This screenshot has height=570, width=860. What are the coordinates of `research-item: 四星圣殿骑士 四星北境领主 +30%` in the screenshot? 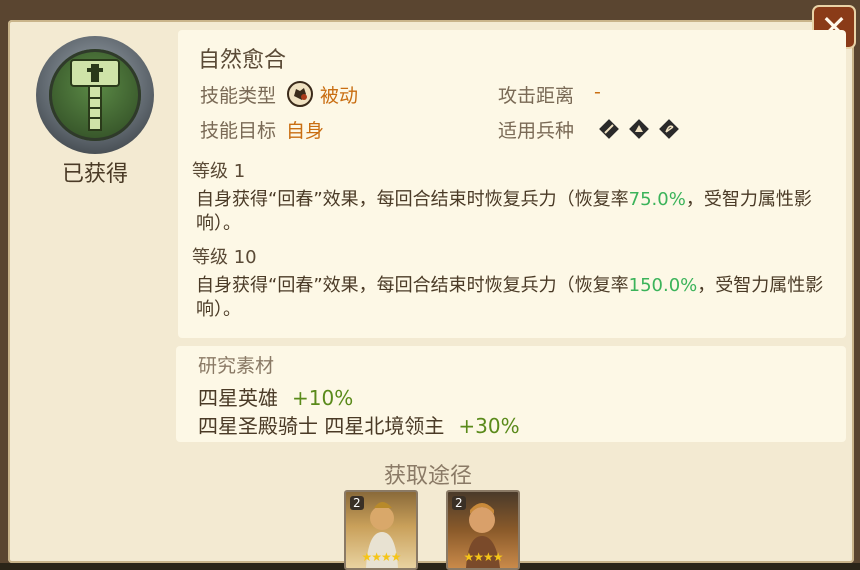 It's located at (359, 426).